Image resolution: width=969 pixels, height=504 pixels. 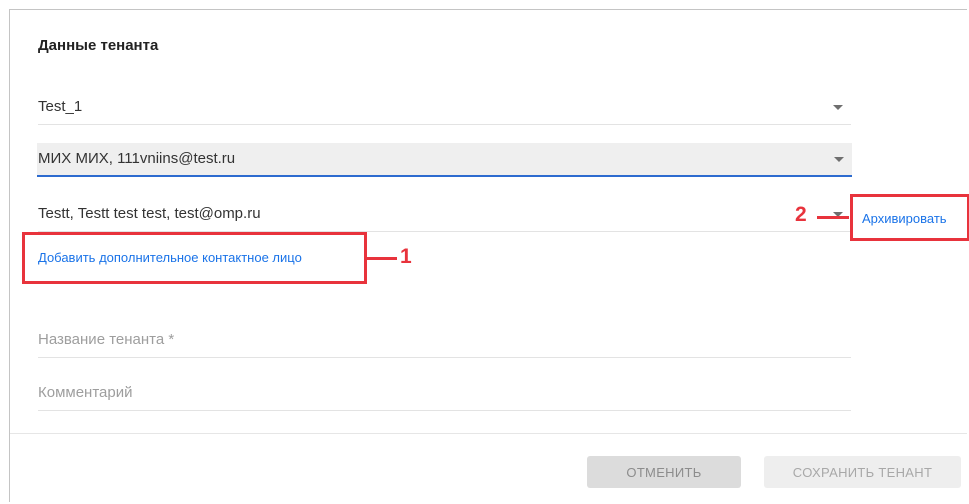 What do you see at coordinates (406, 256) in the screenshot?
I see `callout-number-1: 1` at bounding box center [406, 256].